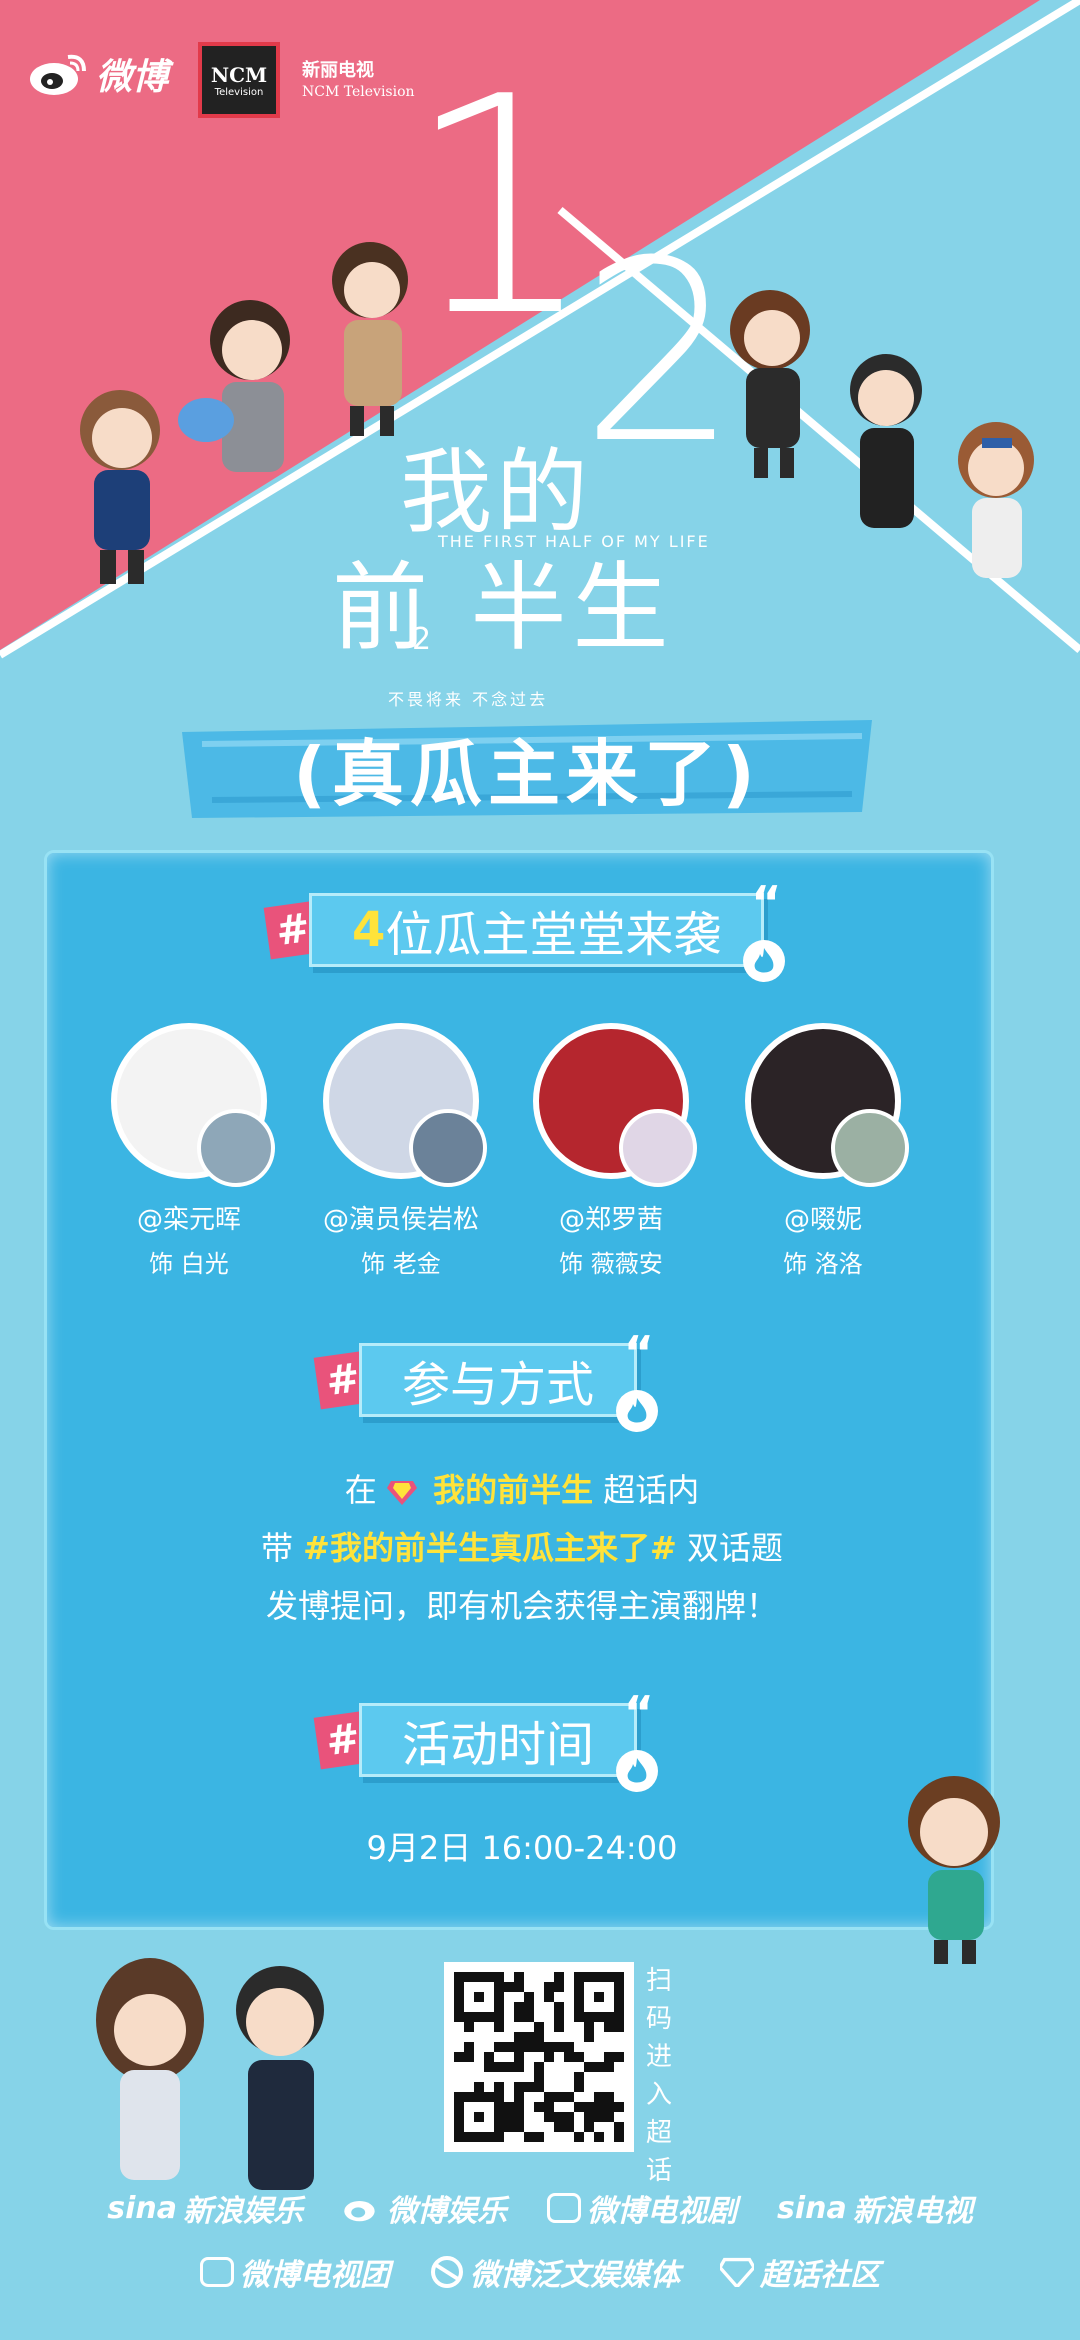 This screenshot has height=2340, width=1080. What do you see at coordinates (338, 70) in the screenshot?
I see `ncm-cn-label: 新丽电视` at bounding box center [338, 70].